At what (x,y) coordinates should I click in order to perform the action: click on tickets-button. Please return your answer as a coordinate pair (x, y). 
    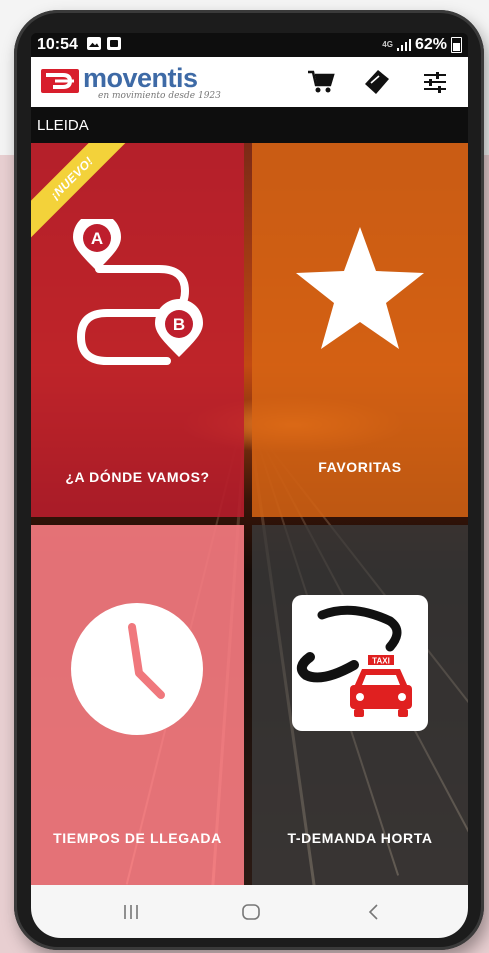
    Looking at the image, I should click on (377, 82).